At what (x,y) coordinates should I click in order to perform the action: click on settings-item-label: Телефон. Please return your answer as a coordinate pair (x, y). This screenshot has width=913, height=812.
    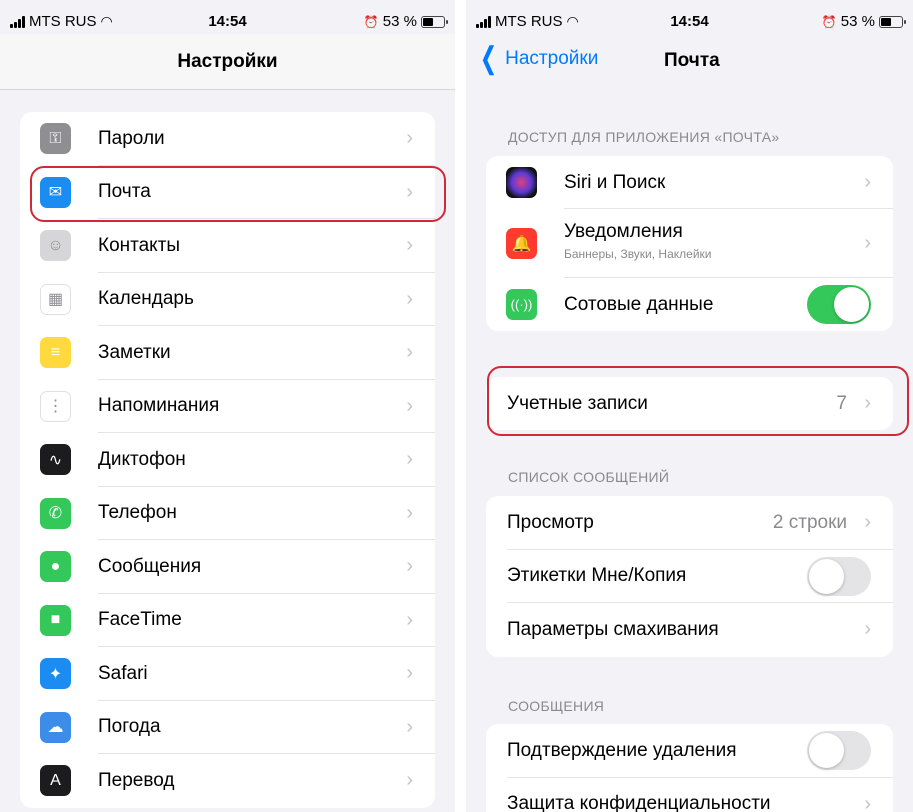
    Looking at the image, I should click on (137, 513).